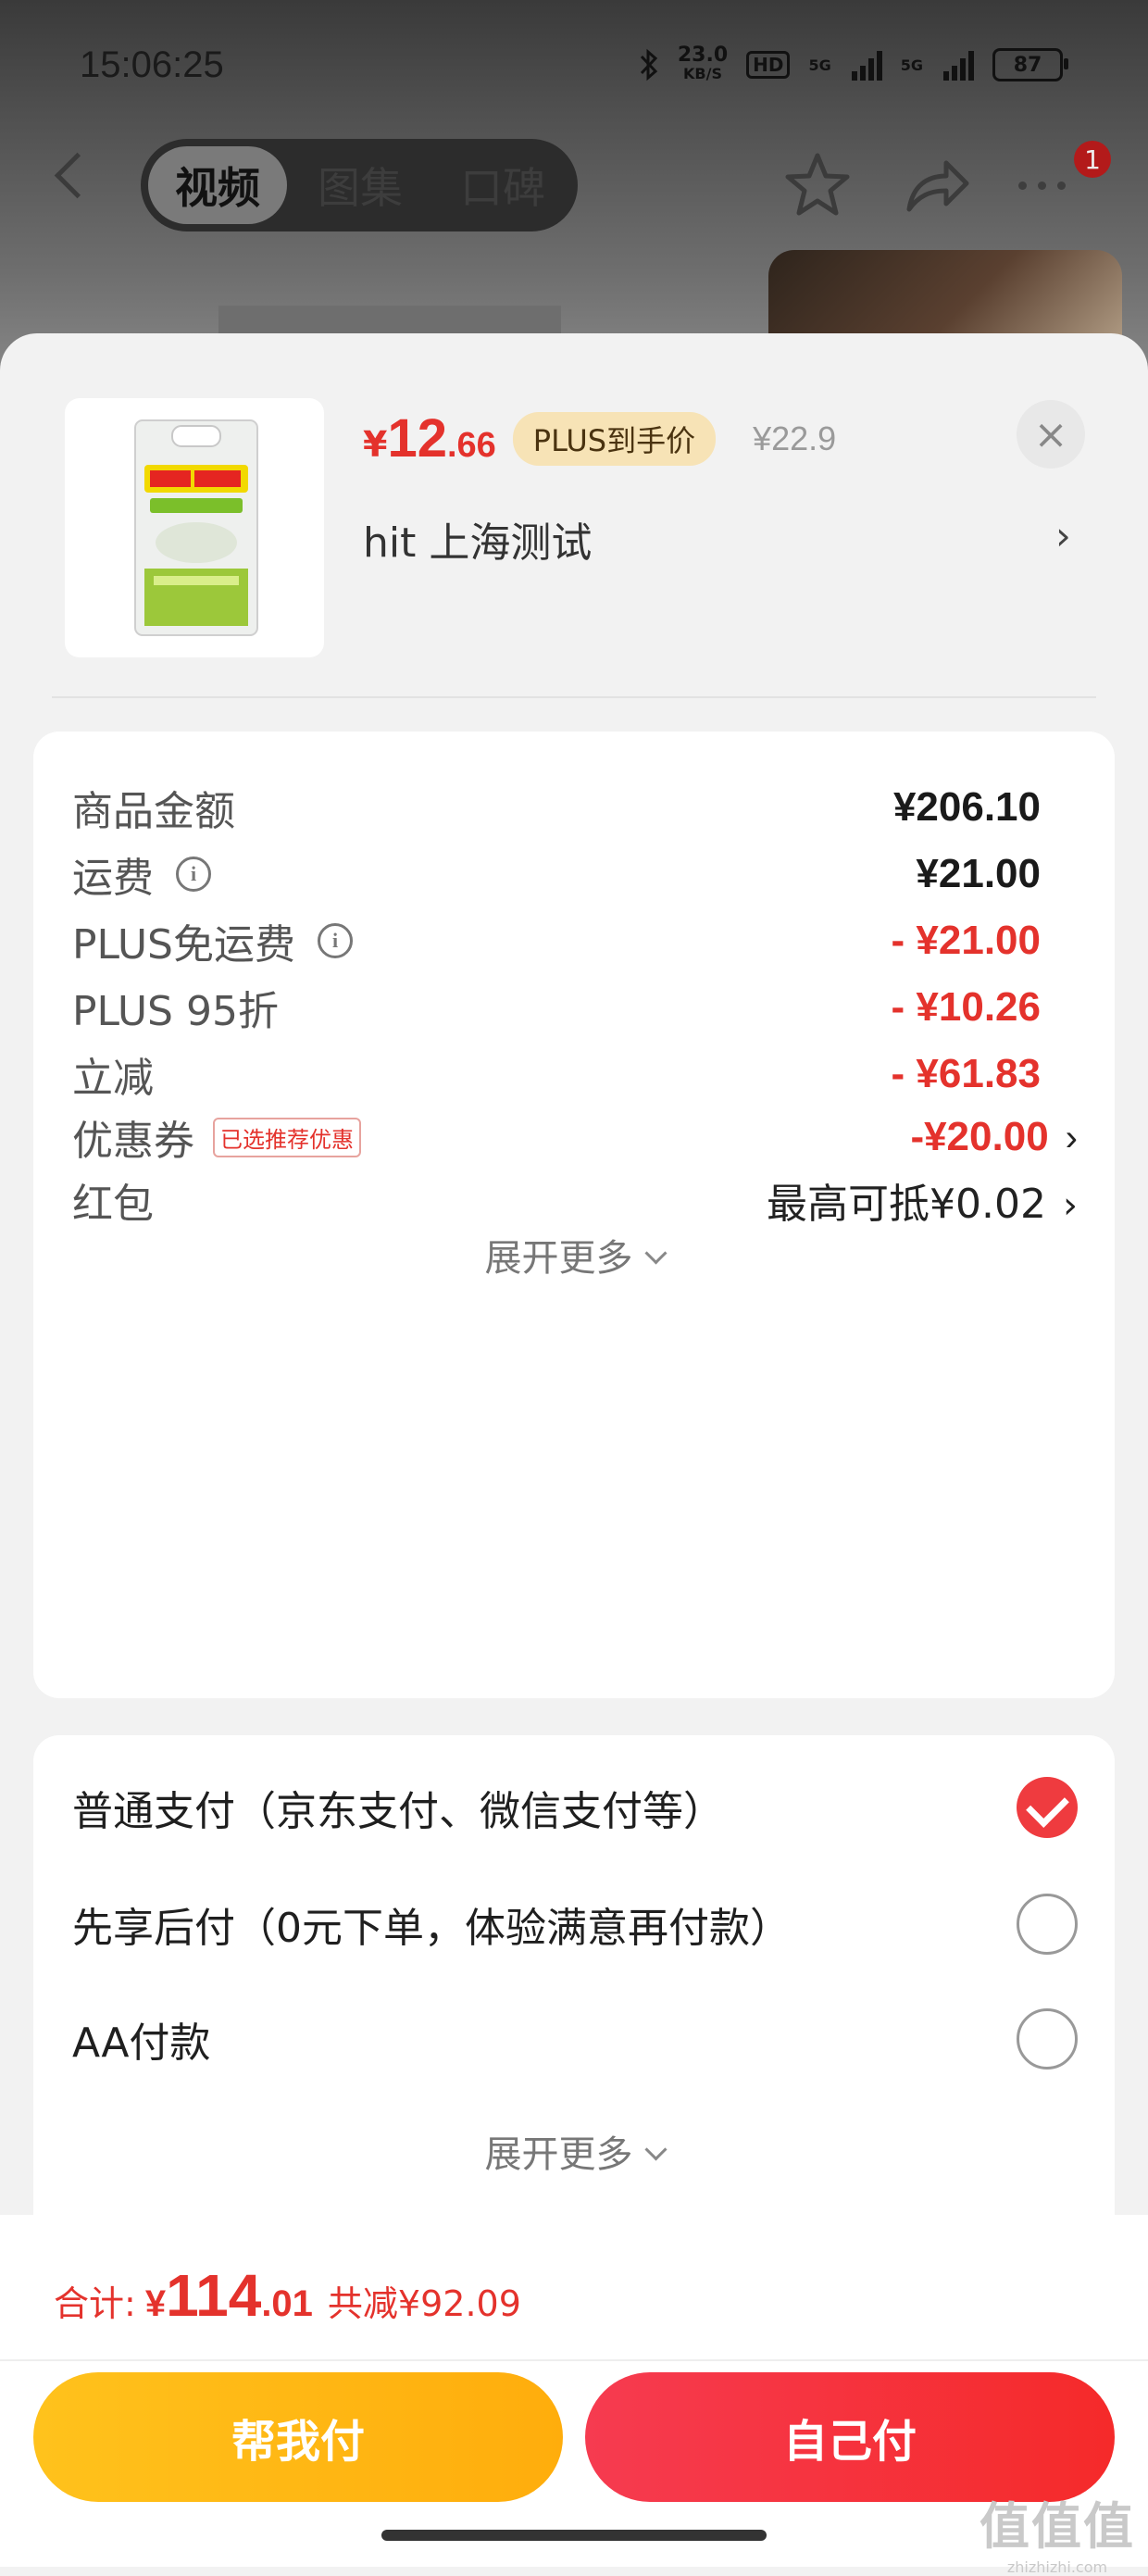 The height and width of the screenshot is (2576, 1148). I want to click on payment-option-standard: 普通支付（京东支付、微信支付等）, so click(575, 1807).